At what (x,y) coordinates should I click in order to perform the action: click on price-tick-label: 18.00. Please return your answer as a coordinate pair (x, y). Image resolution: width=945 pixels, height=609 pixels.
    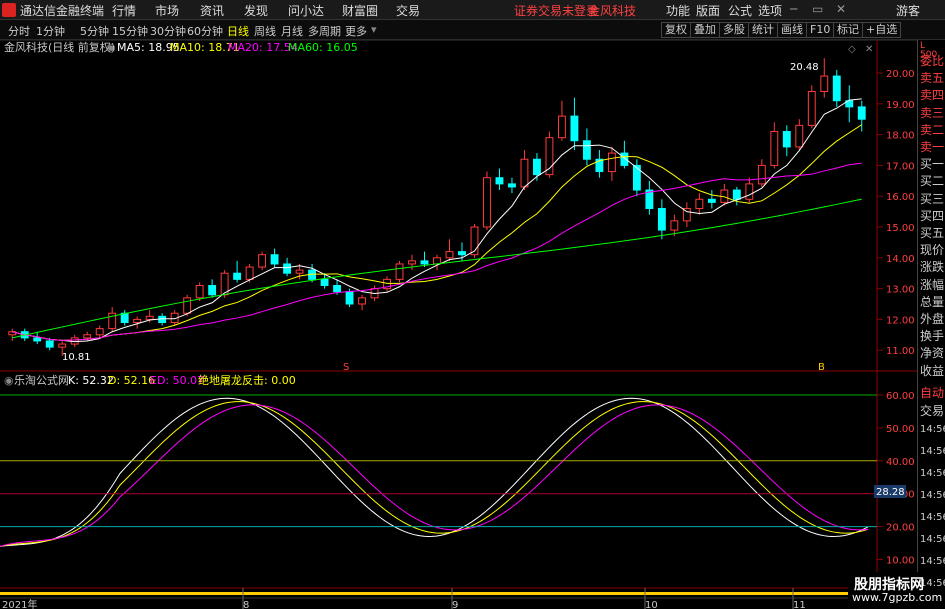
    Looking at the image, I should click on (900, 136).